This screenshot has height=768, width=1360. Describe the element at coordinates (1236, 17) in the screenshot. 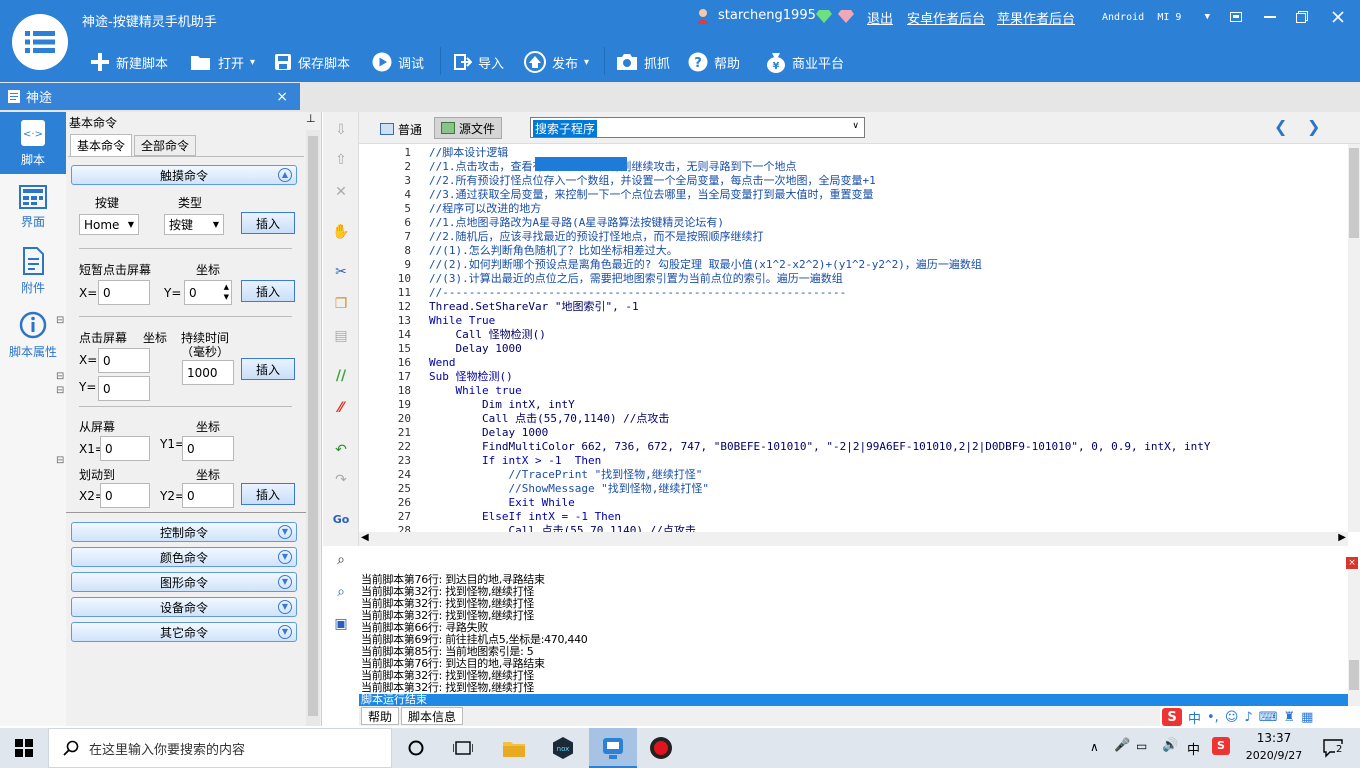

I see `restore-panel-button` at that location.